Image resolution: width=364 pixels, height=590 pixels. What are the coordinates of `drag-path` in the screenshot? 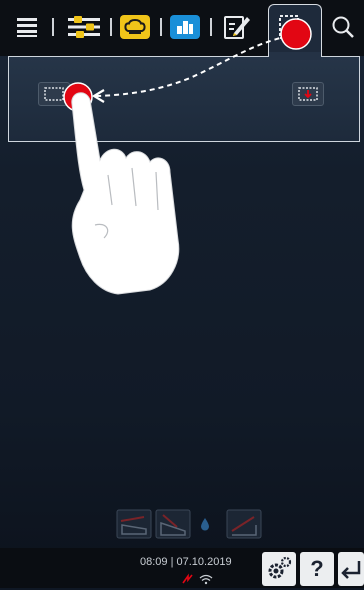 It's located at (192, 66).